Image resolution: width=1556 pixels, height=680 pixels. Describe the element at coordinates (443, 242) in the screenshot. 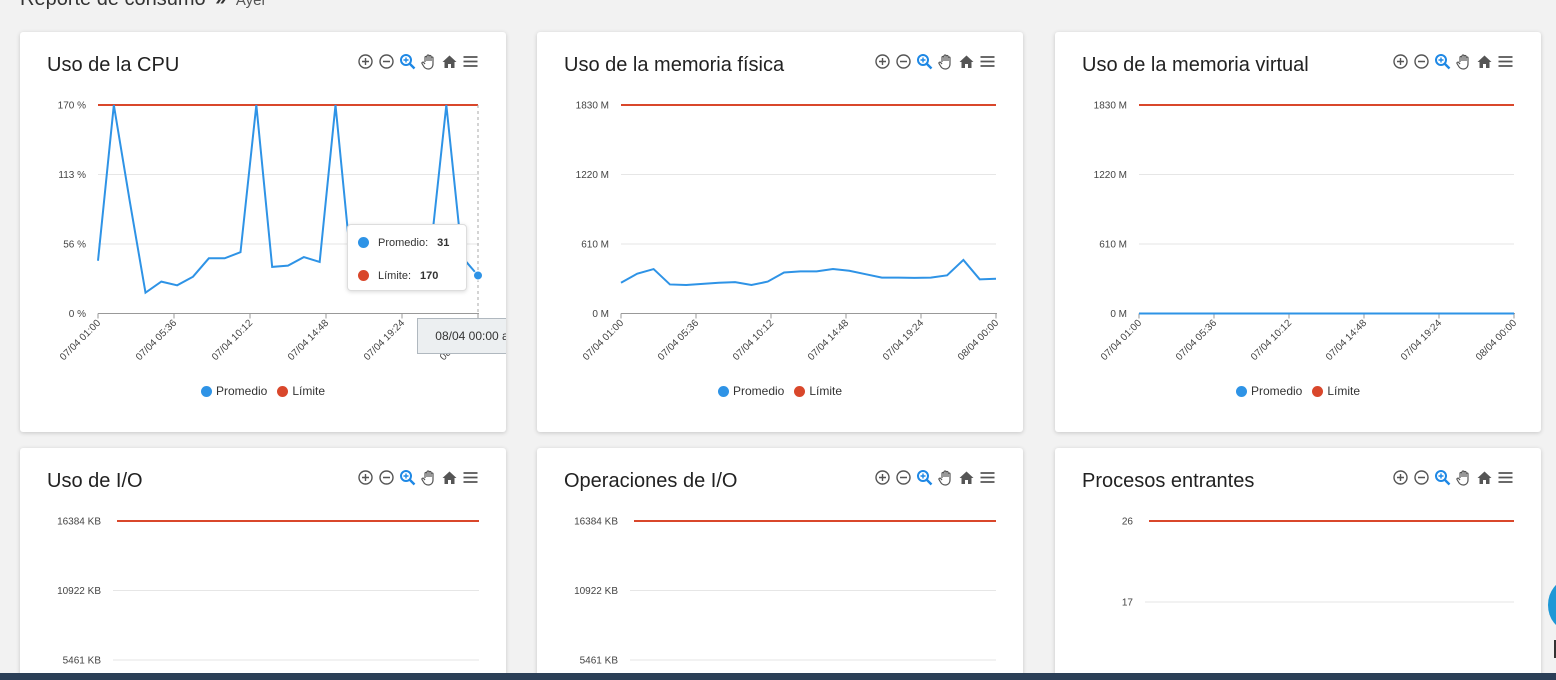

I see `tooltip-value: 31` at that location.